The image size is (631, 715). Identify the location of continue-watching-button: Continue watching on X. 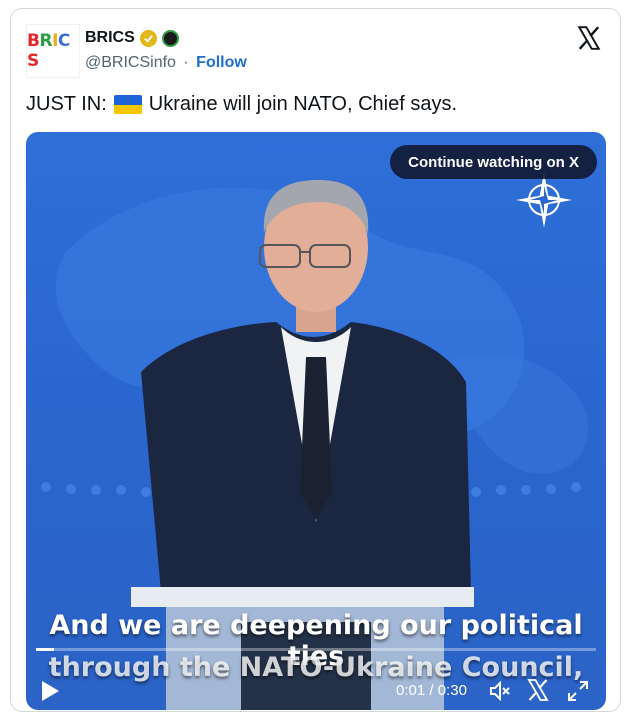
(493, 162).